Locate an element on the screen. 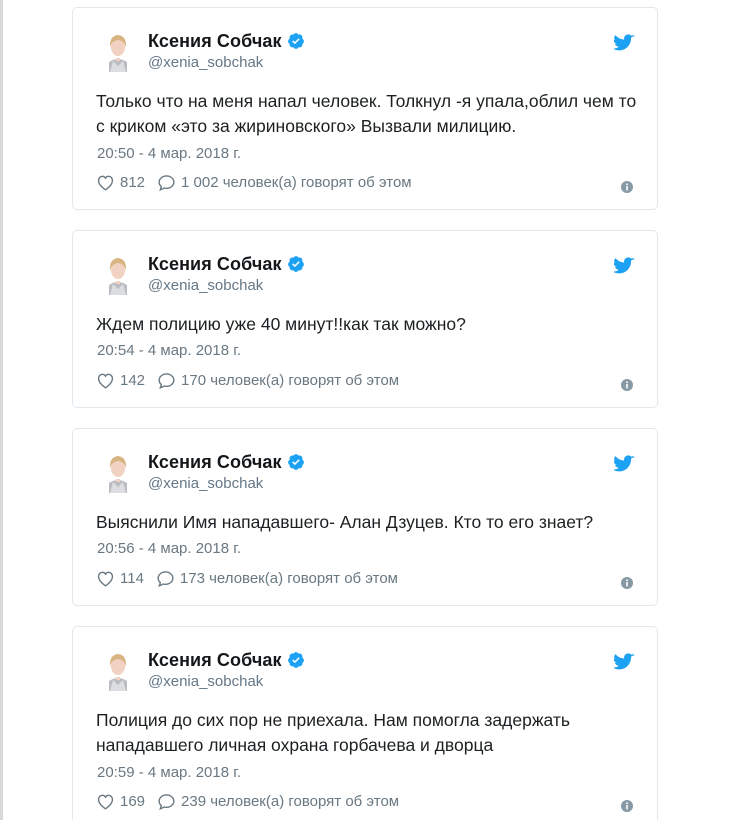 This screenshot has width=732, height=820. tweet-timestamp: 20:50 - 4 мар. 2018 г. is located at coordinates (169, 153).